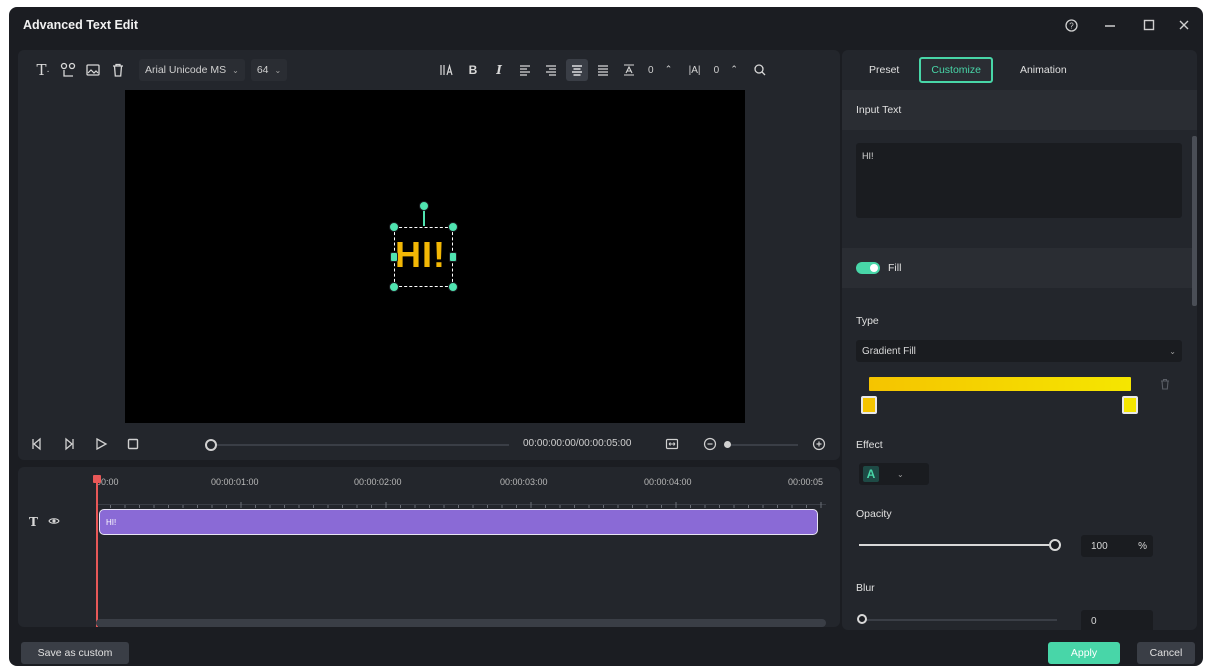 The height and width of the screenshot is (670, 1211). I want to click on fill-label: Fill, so click(895, 268).